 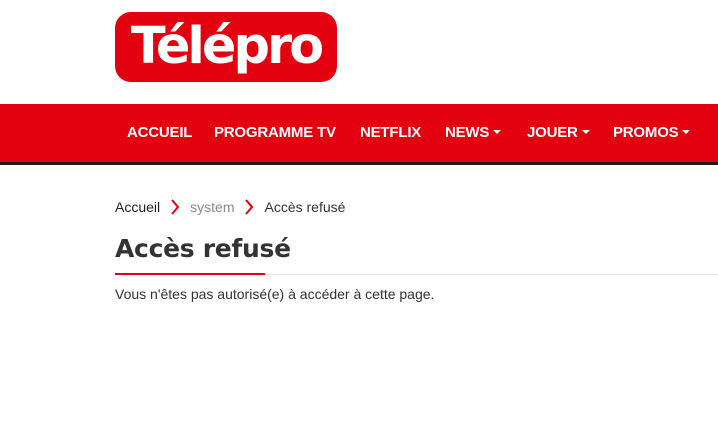 I want to click on nav-item-label: PROMOS, so click(x=646, y=132).